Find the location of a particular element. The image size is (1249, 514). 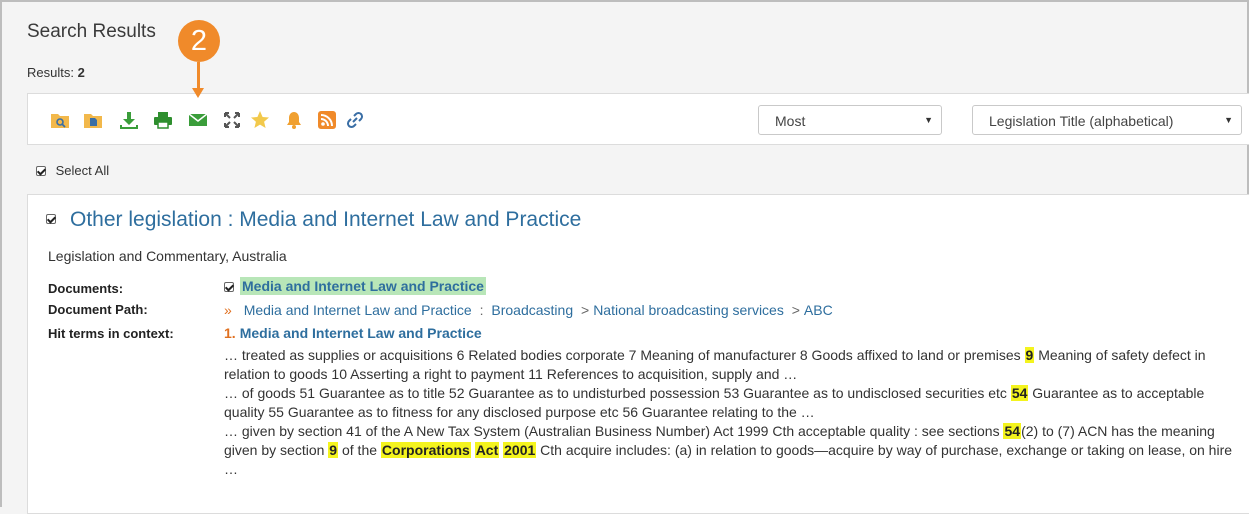

results-number: 2 is located at coordinates (81, 72).